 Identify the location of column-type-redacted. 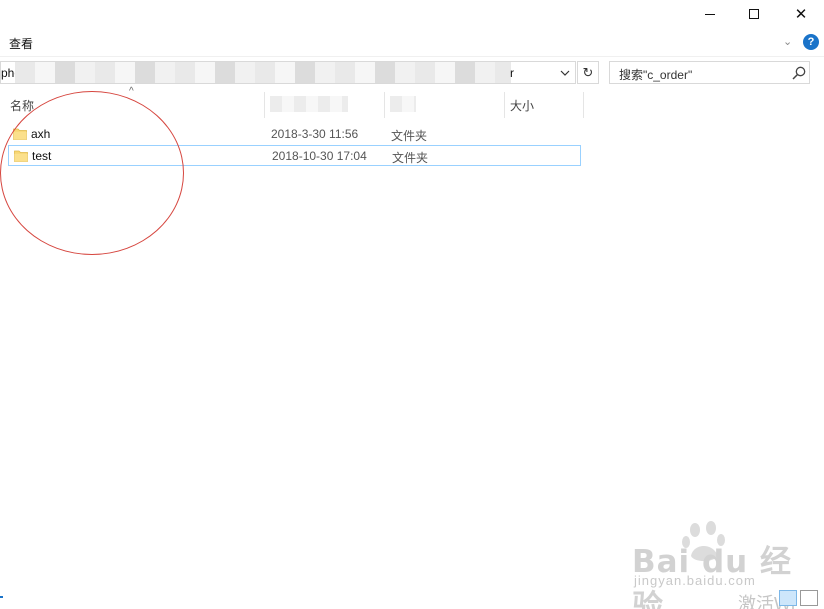
(403, 104).